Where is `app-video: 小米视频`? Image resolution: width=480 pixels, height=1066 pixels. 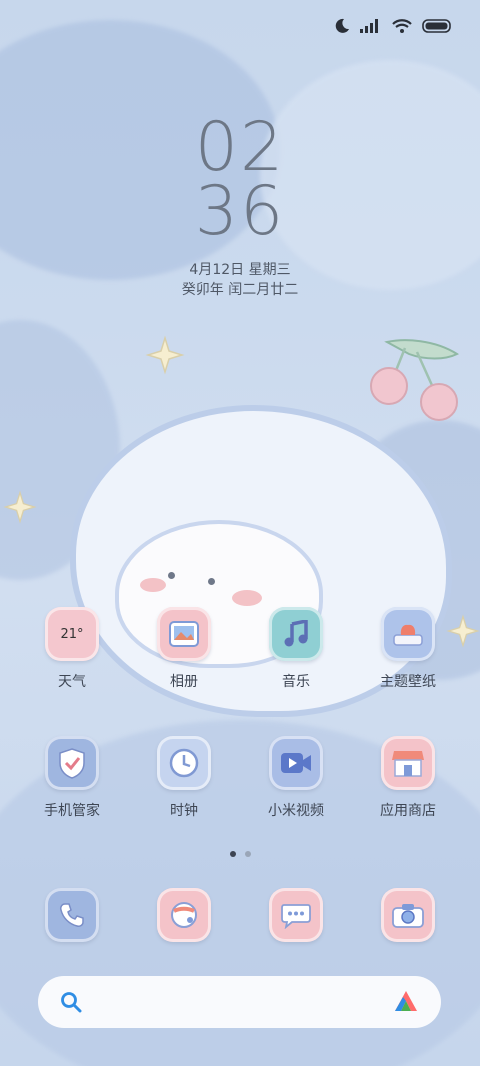
app-video: 小米视频 is located at coordinates (296, 778).